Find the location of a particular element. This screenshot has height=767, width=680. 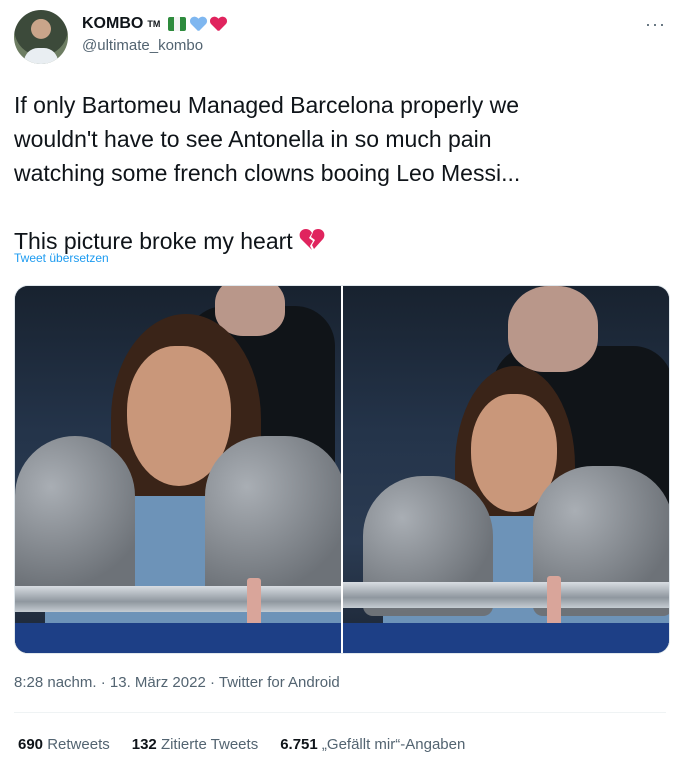

more-options-icon: ··· is located at coordinates (655, 24).